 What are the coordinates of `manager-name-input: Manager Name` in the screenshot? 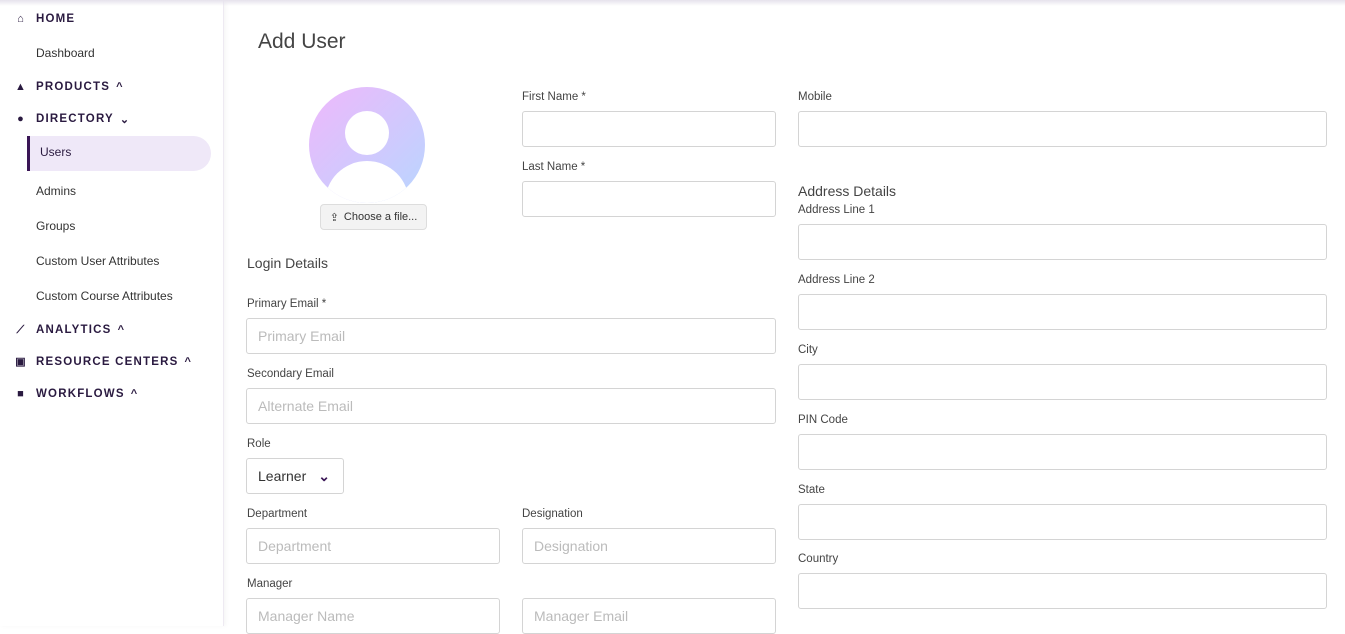 It's located at (373, 616).